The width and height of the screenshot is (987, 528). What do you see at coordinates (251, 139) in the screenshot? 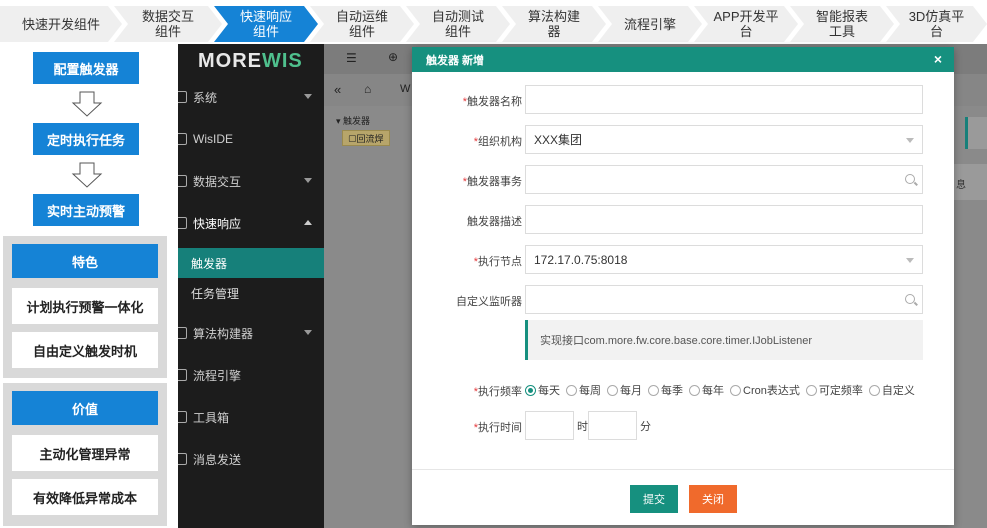
I see `sidebar-item-wiside: WisIDE` at bounding box center [251, 139].